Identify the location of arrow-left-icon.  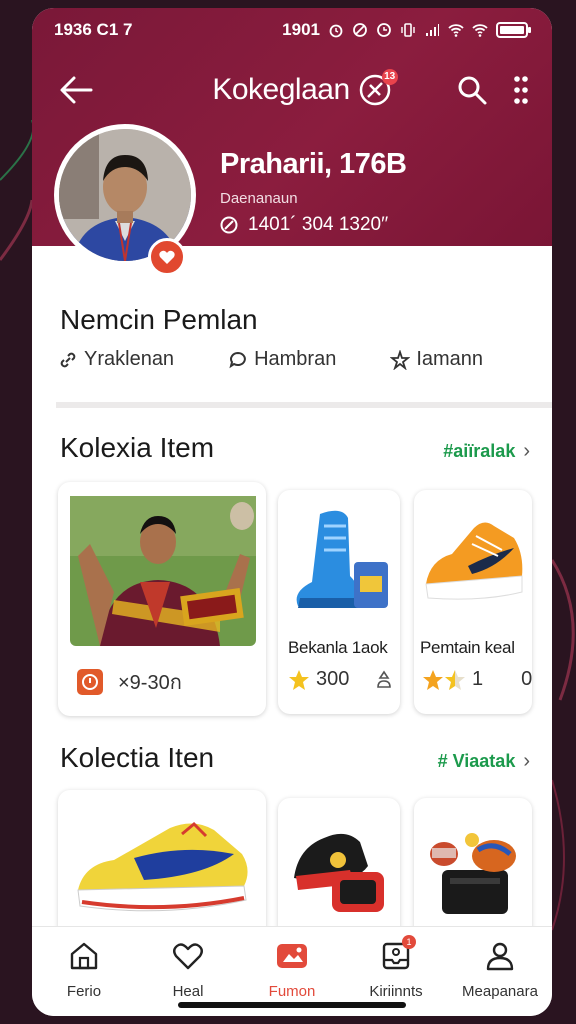
(76, 90).